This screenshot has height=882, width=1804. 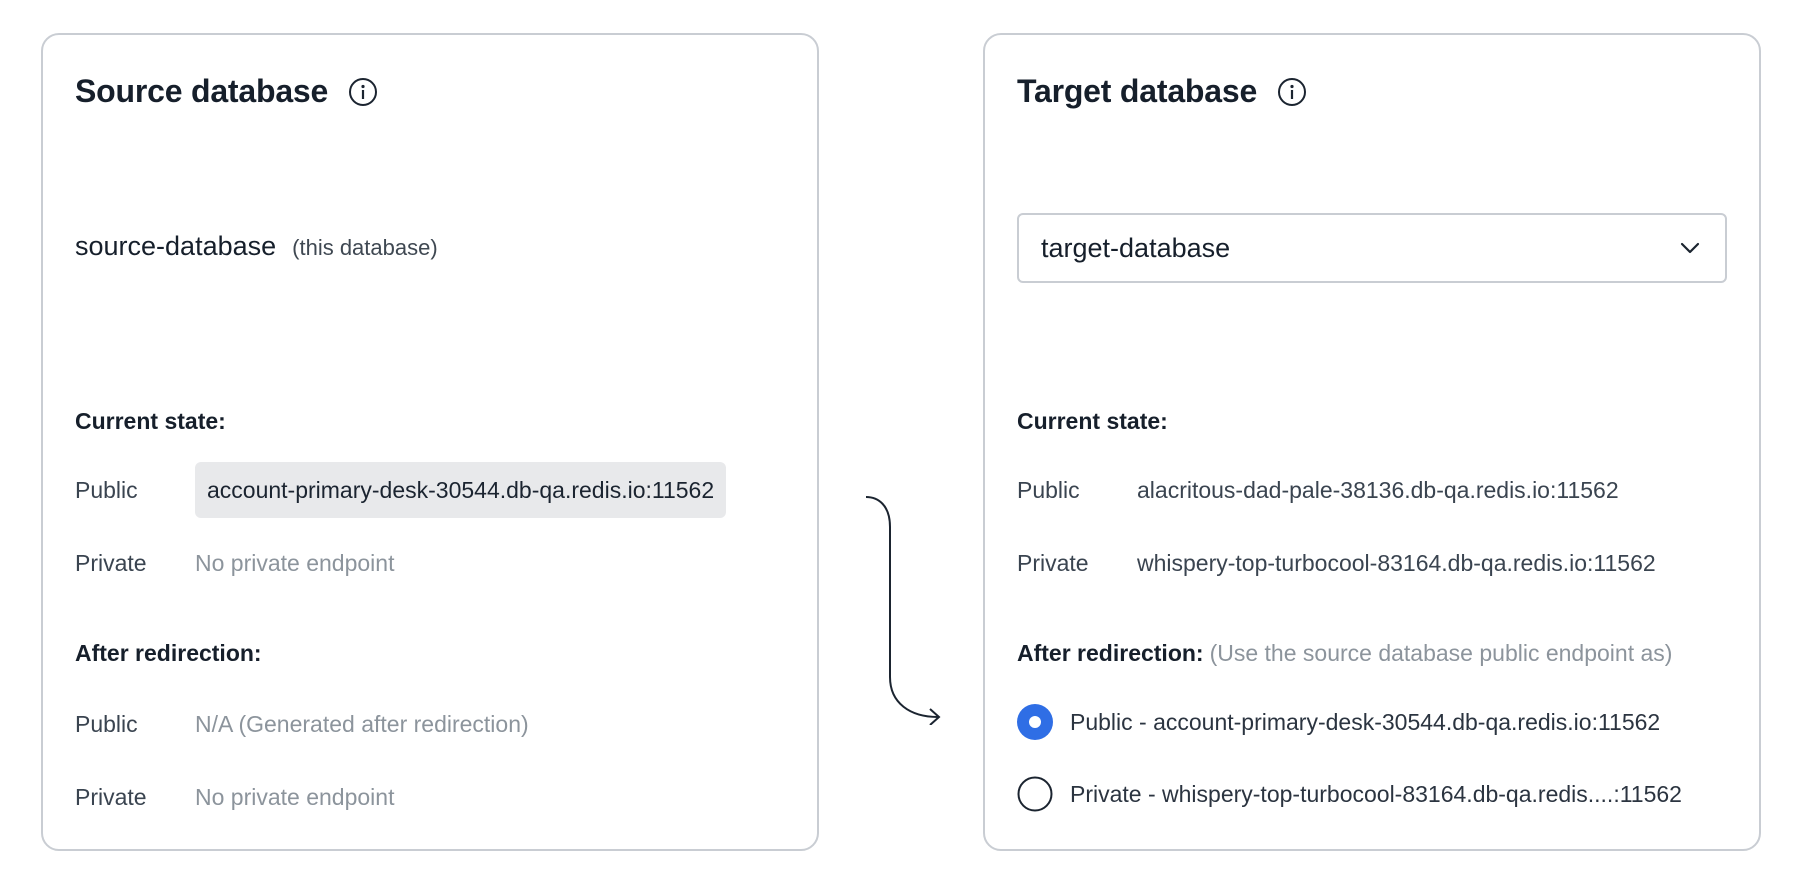 I want to click on curved-arrow-icon, so click(x=903, y=610).